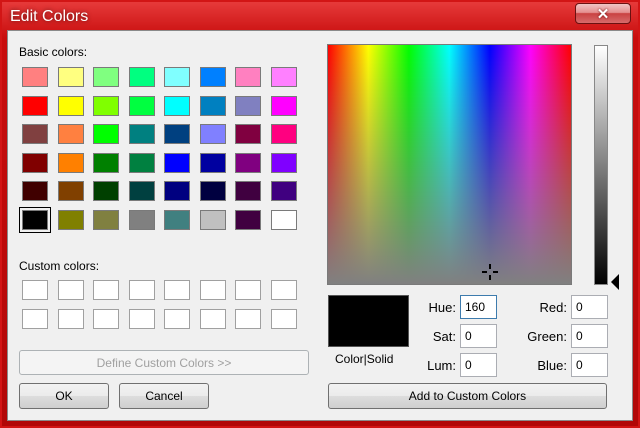  What do you see at coordinates (49, 16) in the screenshot?
I see `window-title: Edit Colors` at bounding box center [49, 16].